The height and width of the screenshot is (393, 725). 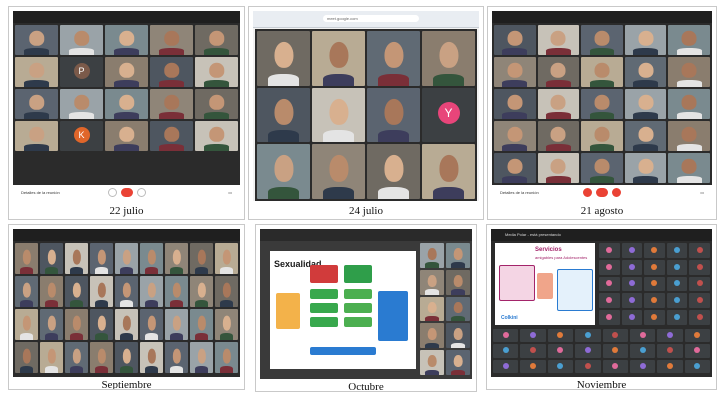 What do you see at coordinates (81, 72) in the screenshot?
I see `participant-tile: P` at bounding box center [81, 72].